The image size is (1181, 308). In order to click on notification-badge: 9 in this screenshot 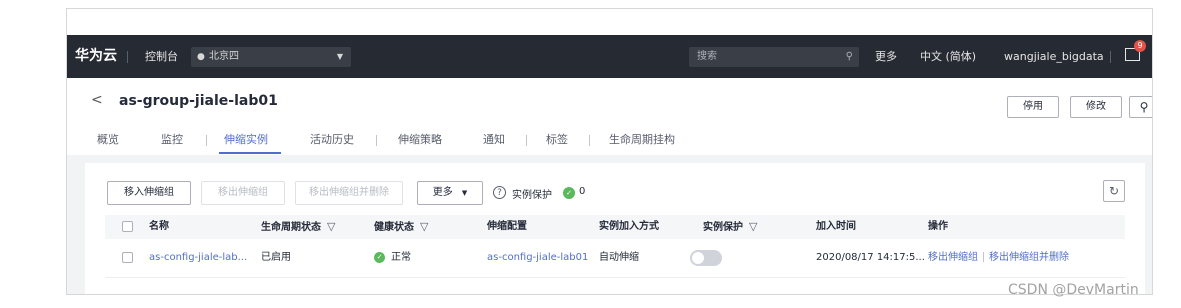, I will do `click(1140, 46)`.